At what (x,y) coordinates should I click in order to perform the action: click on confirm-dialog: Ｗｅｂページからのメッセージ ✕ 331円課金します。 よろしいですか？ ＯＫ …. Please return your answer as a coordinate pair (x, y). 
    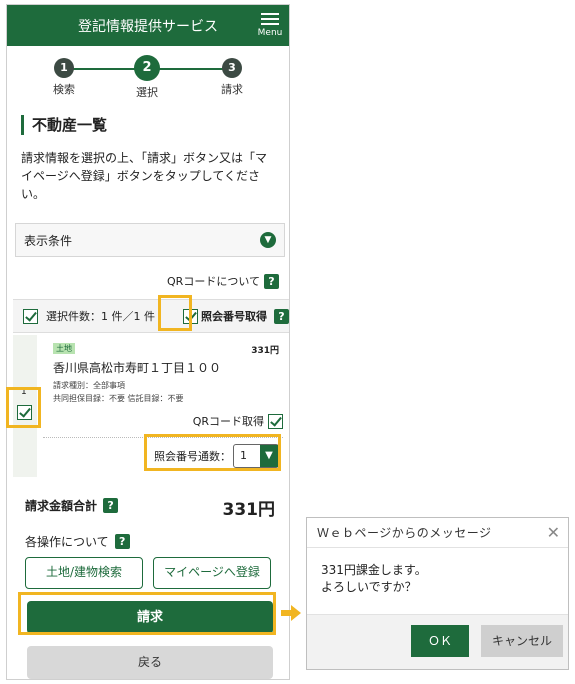
    Looking at the image, I should click on (437, 593).